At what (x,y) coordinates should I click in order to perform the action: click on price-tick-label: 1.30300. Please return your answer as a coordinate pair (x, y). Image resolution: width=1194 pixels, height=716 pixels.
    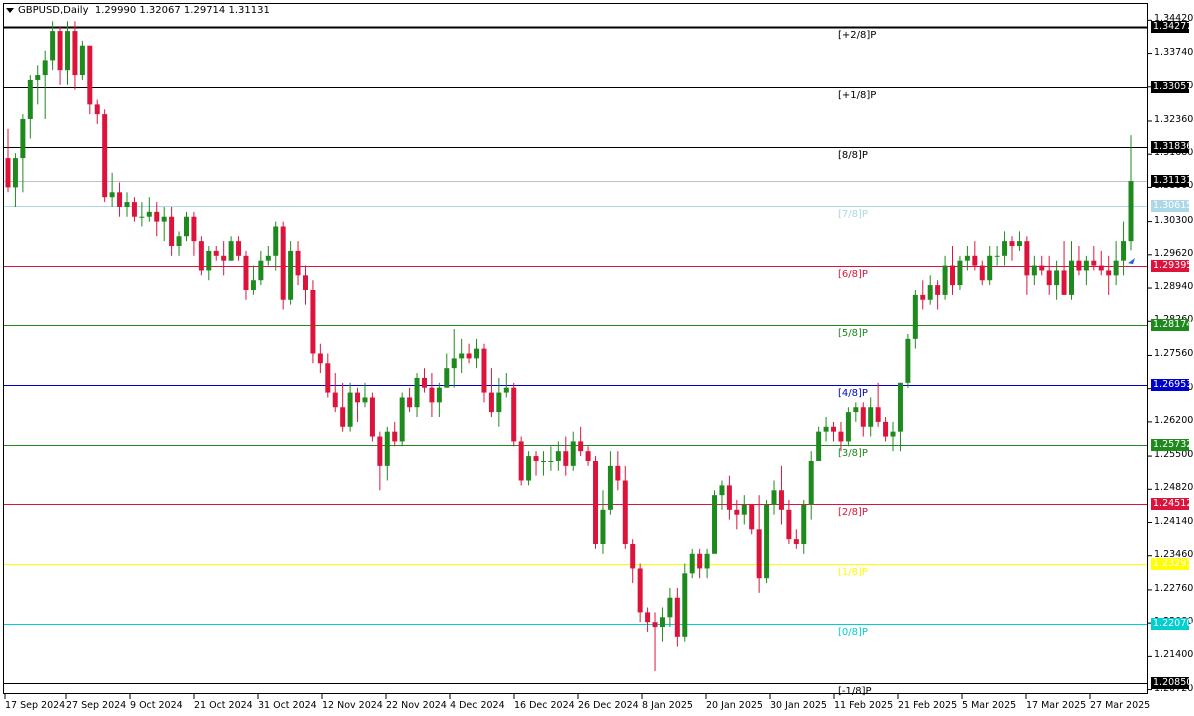
    Looking at the image, I should click on (1174, 220).